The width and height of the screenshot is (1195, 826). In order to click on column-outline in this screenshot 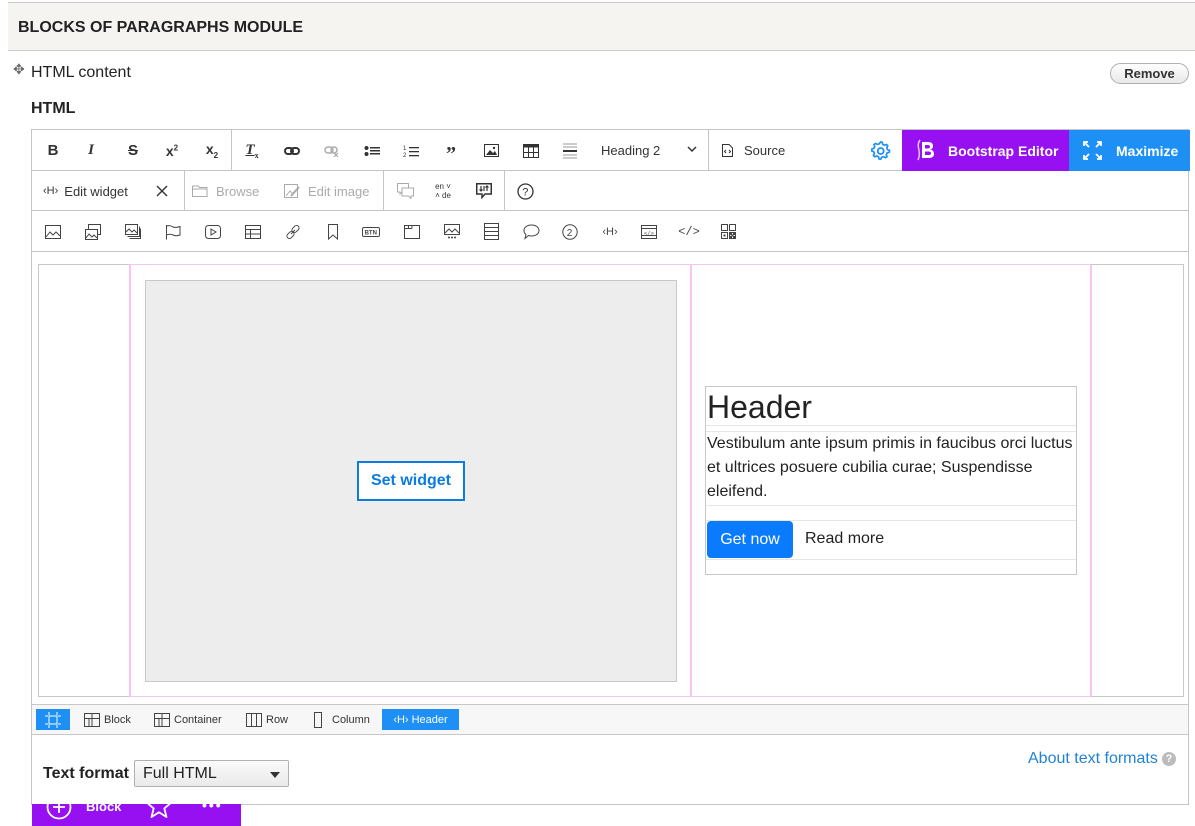, I will do `click(1091, 480)`.